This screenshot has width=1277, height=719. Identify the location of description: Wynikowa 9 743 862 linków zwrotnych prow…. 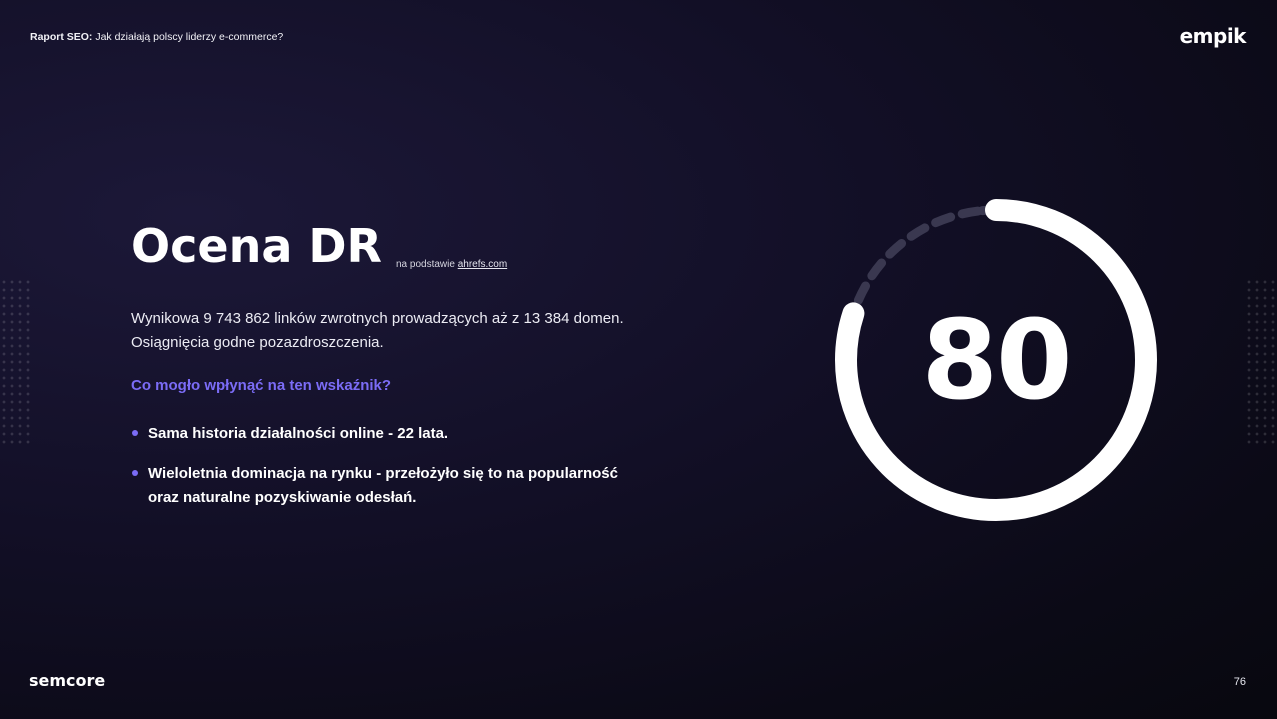
(411, 331).